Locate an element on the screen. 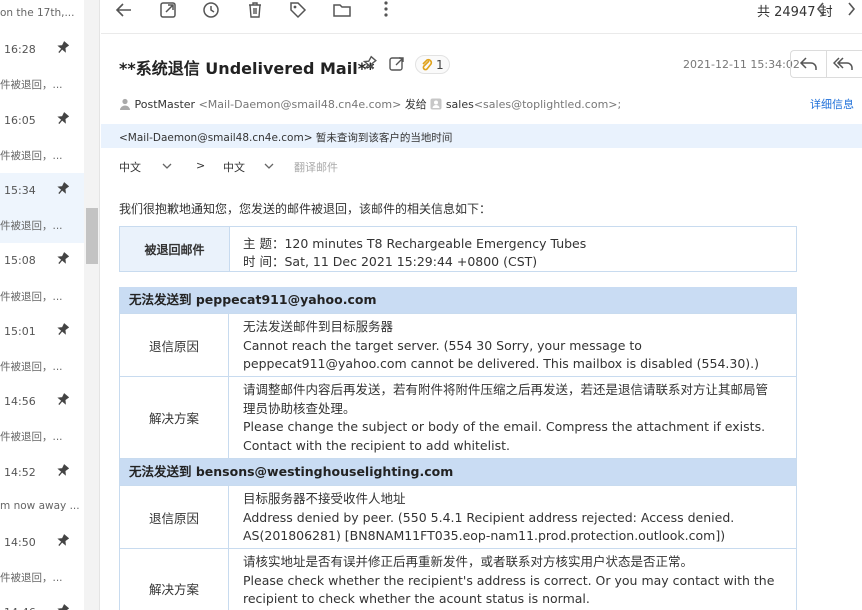  prev-message-button is located at coordinates (821, 9).